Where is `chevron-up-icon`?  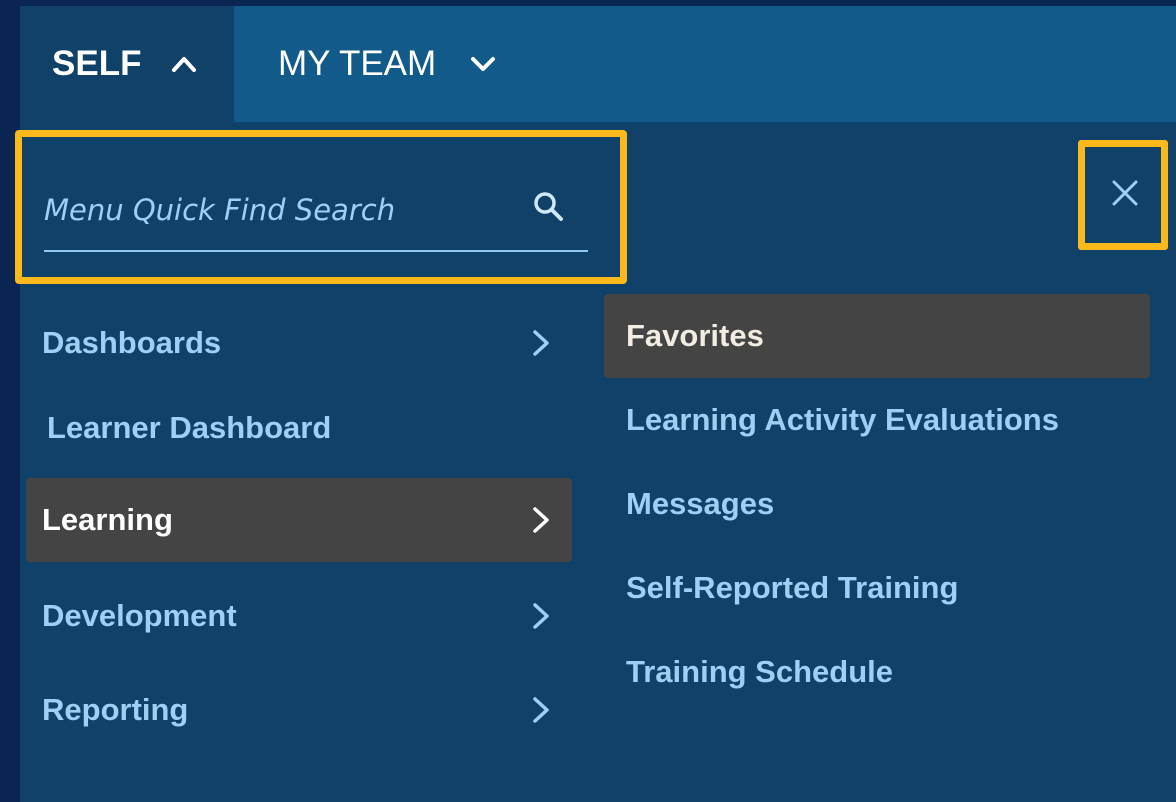 chevron-up-icon is located at coordinates (184, 64).